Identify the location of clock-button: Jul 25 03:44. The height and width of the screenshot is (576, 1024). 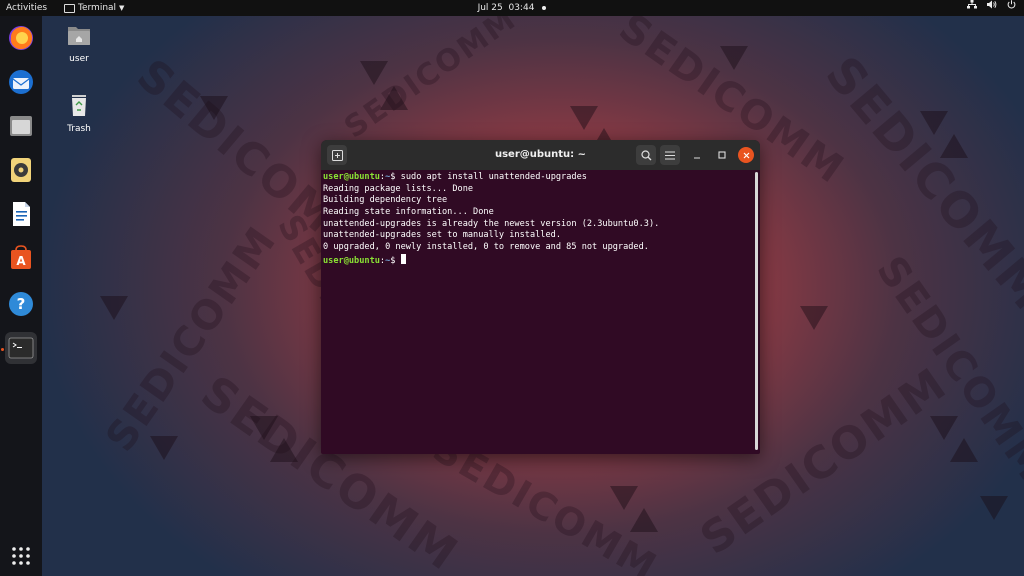
(512, 8).